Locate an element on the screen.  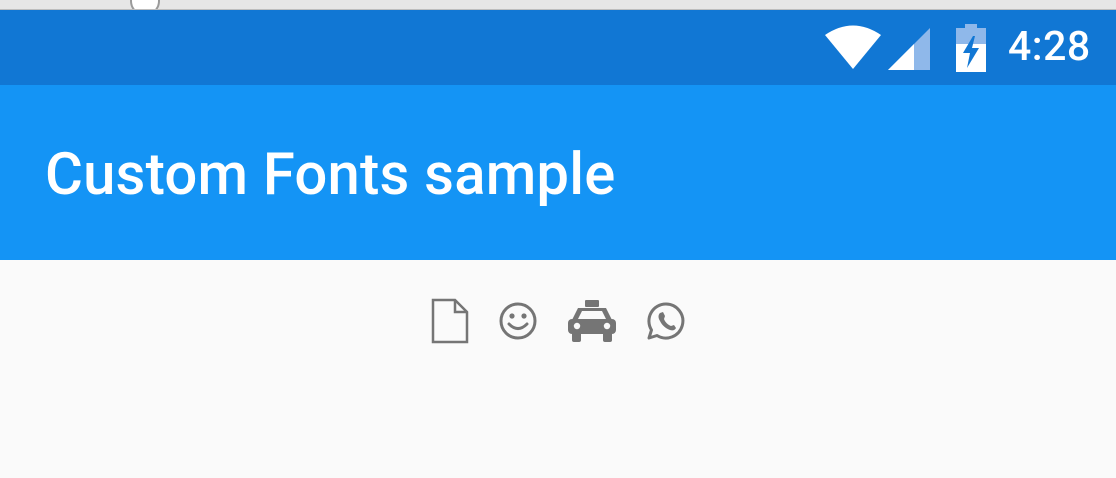
file-icon is located at coordinates (450, 321).